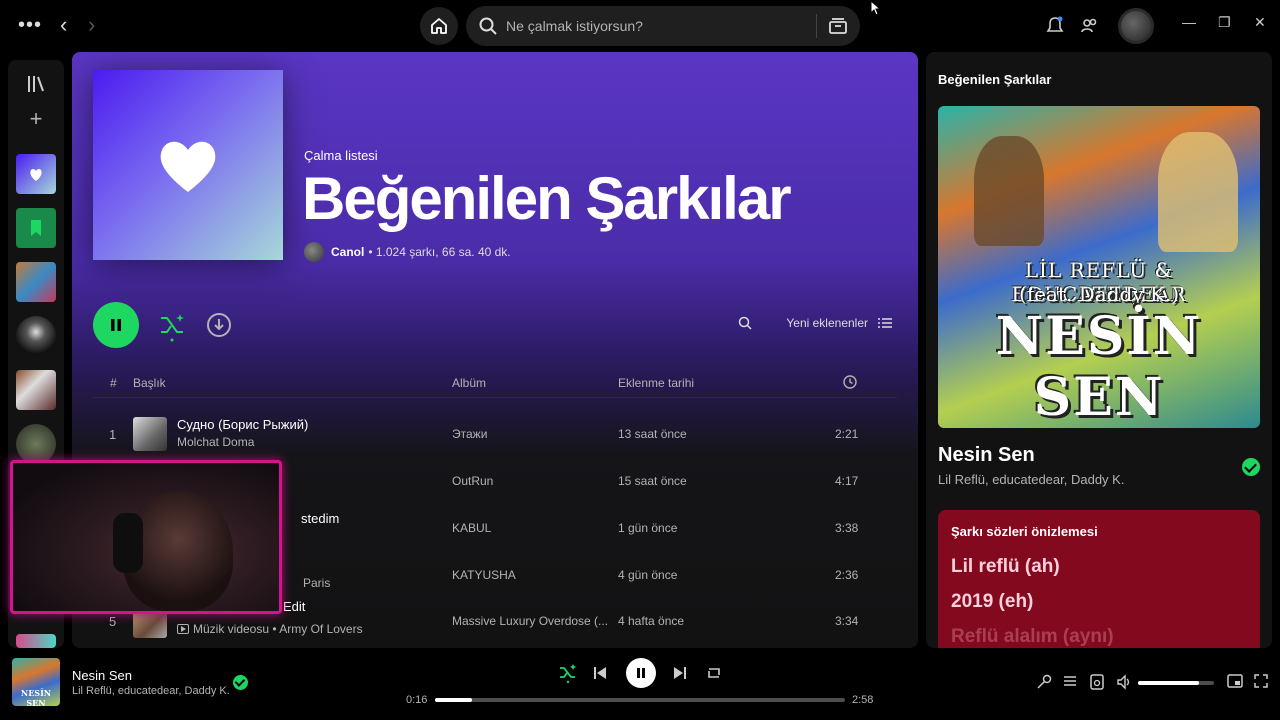 This screenshot has height=720, width=1280. What do you see at coordinates (102, 675) in the screenshot?
I see `player-track-title: Nesin Sen` at bounding box center [102, 675].